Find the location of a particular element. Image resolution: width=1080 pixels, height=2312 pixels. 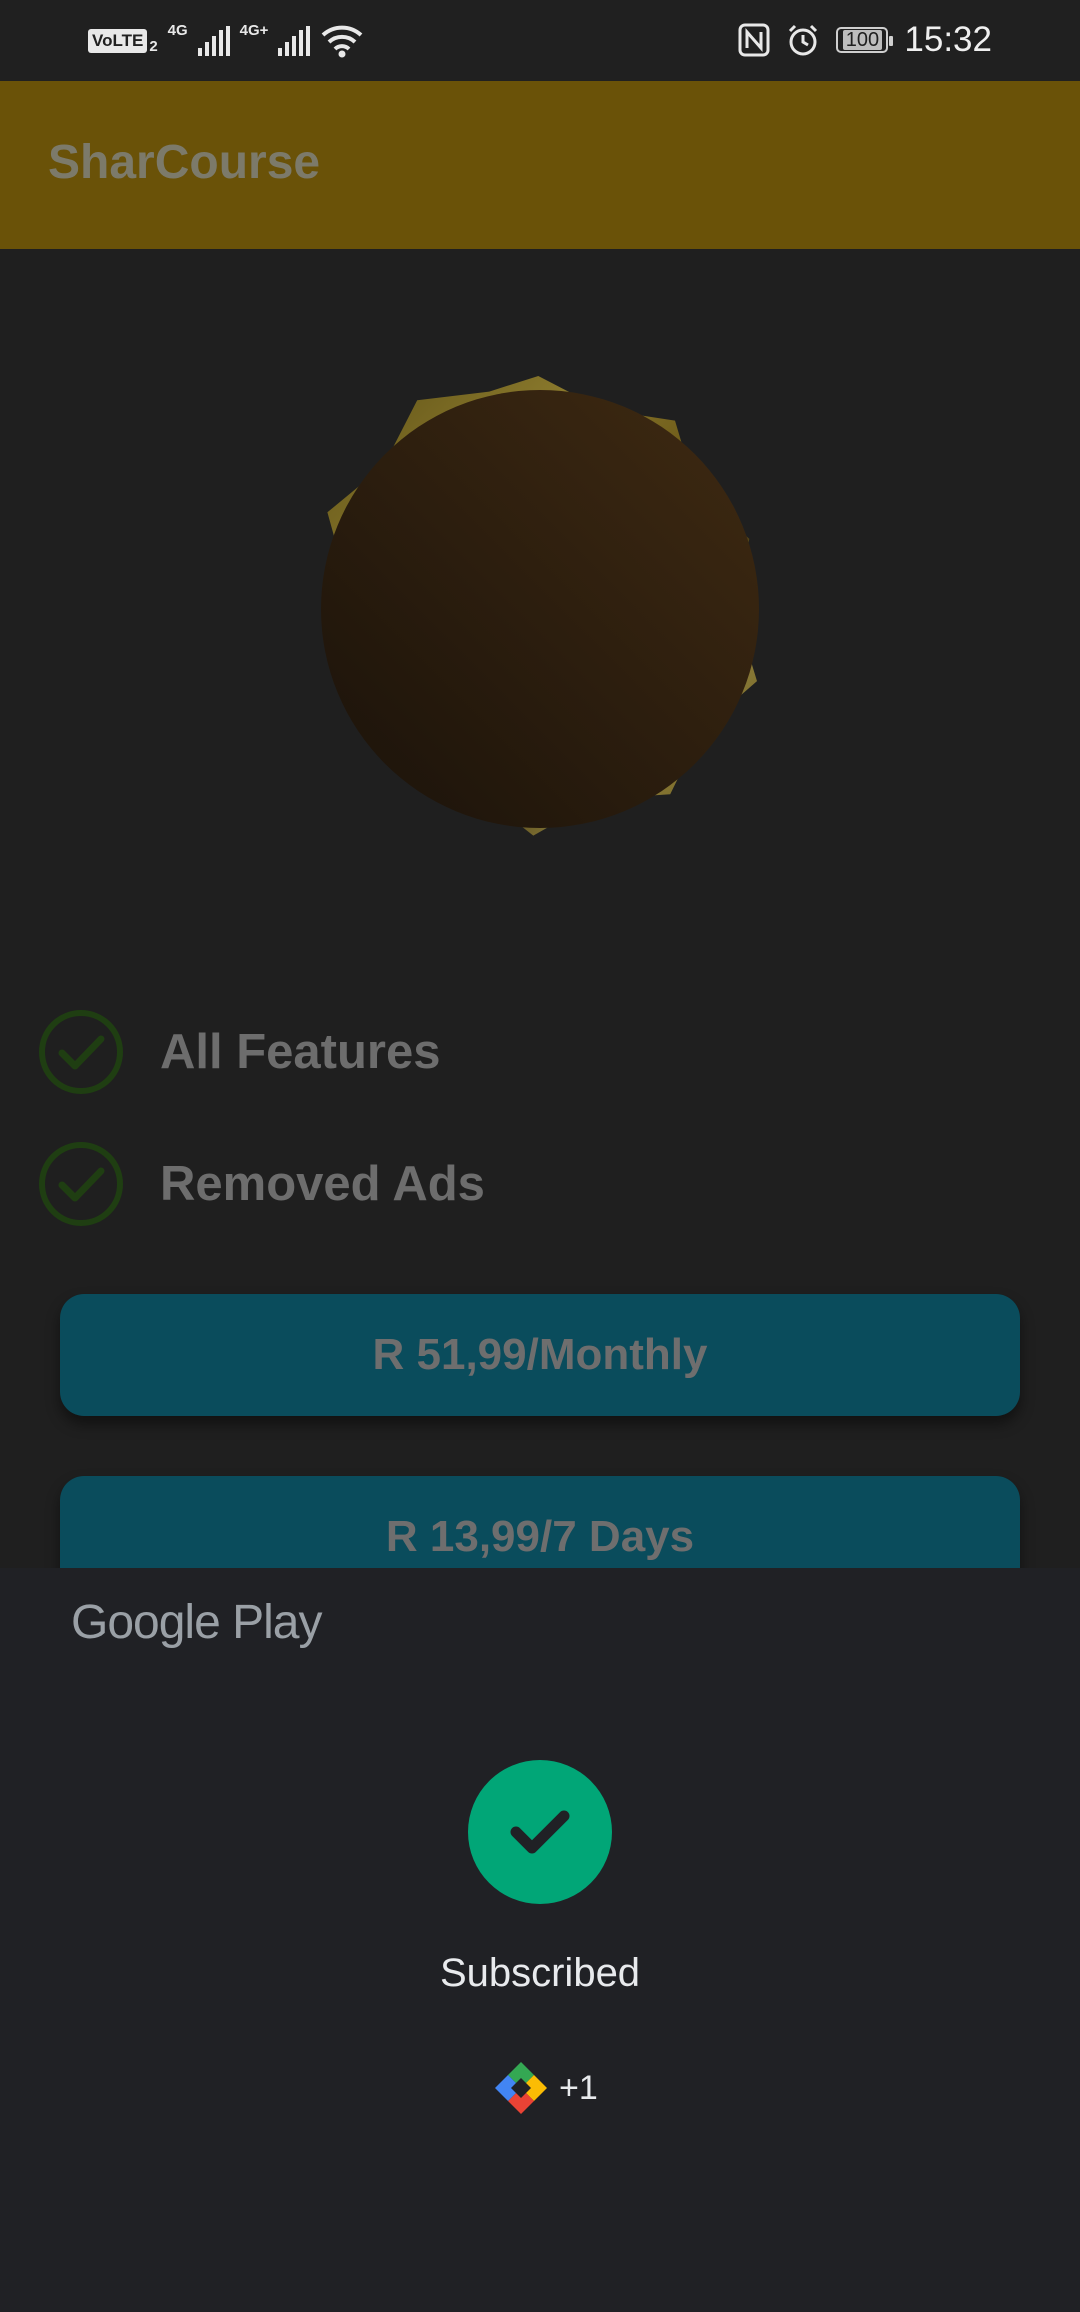

alarm-icon is located at coordinates (803, 40).